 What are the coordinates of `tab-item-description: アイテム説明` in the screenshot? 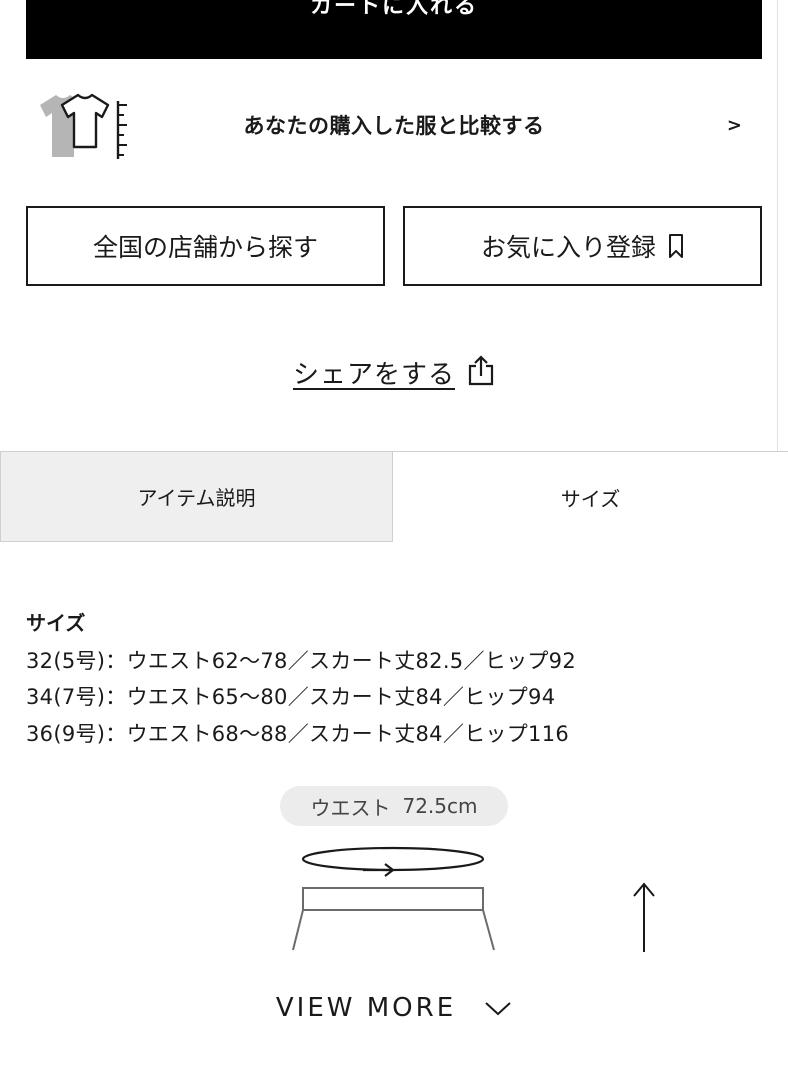 It's located at (196, 497).